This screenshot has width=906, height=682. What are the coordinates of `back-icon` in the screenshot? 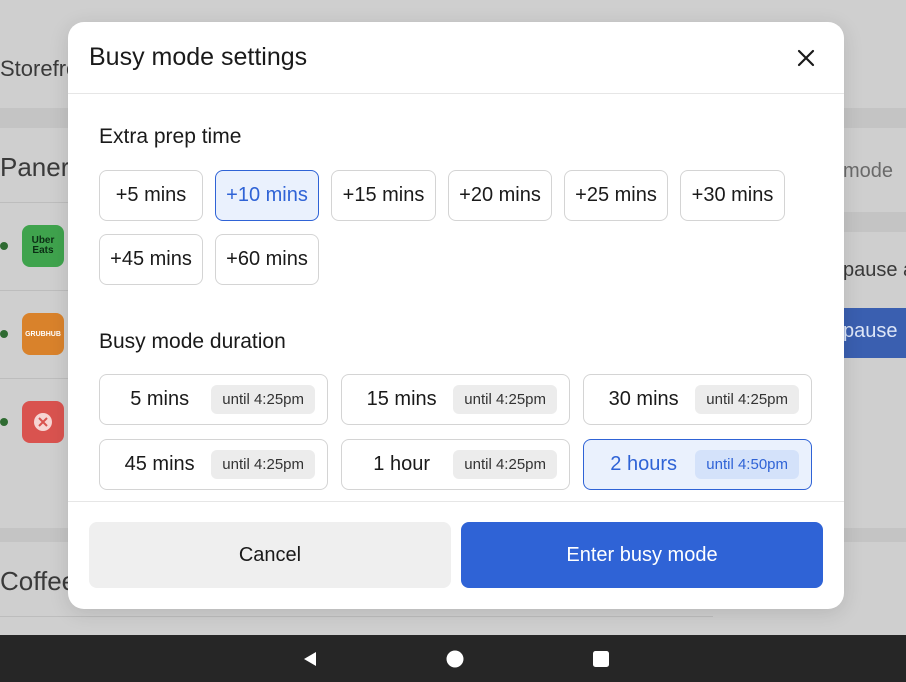 It's located at (310, 659).